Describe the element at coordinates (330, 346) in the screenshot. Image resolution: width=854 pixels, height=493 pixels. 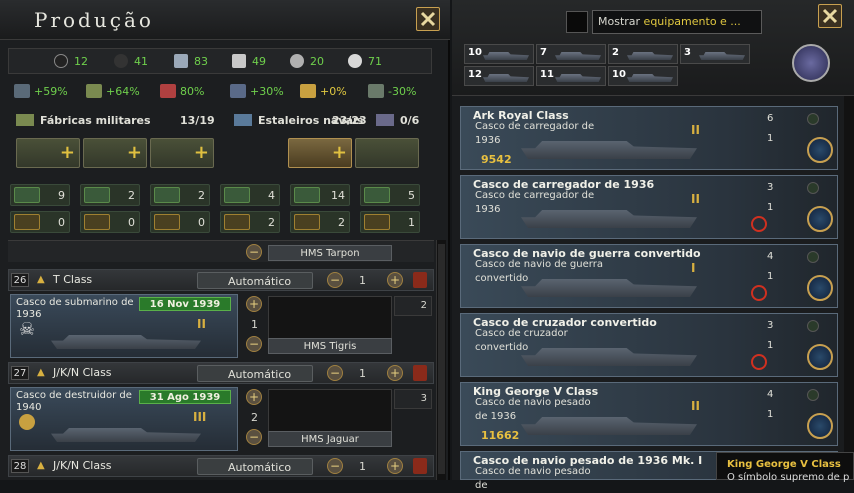
I see `ship-name-button: HMS Tigris` at that location.